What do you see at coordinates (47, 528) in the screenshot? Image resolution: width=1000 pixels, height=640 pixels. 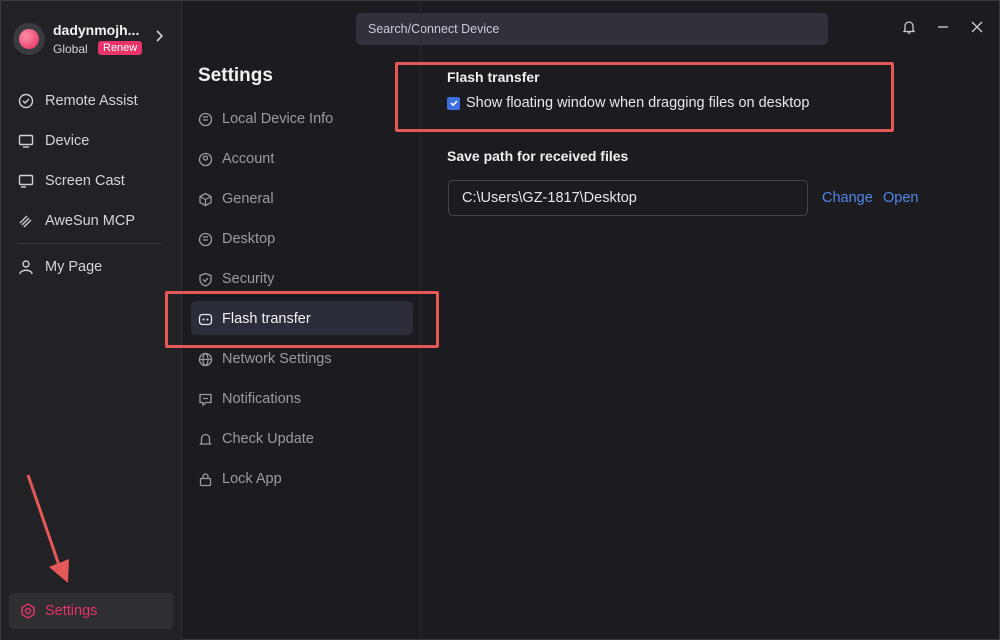 I see `annotation-arrow-icon` at bounding box center [47, 528].